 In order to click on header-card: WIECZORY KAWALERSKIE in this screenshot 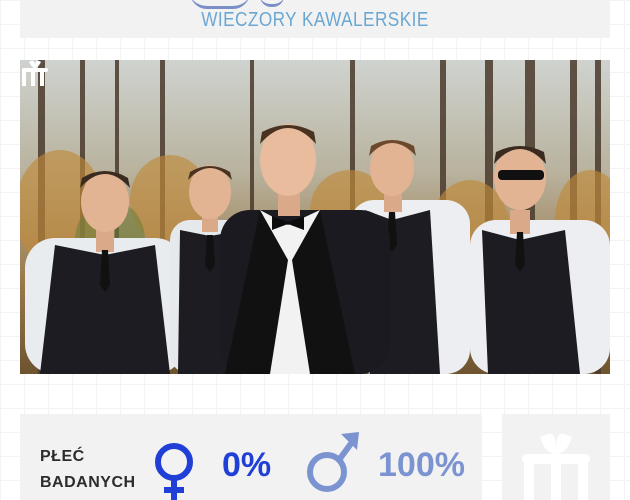, I will do `click(315, 19)`.